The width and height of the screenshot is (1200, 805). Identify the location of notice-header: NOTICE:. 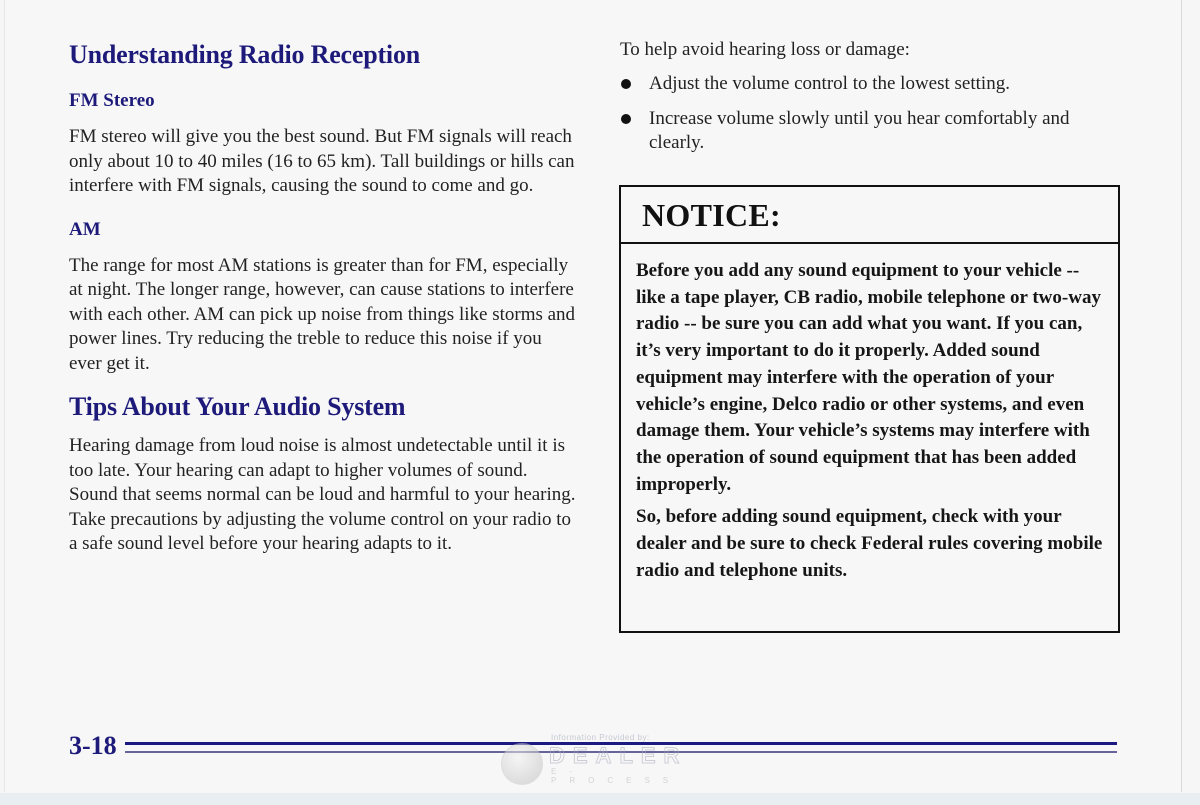
(869, 215).